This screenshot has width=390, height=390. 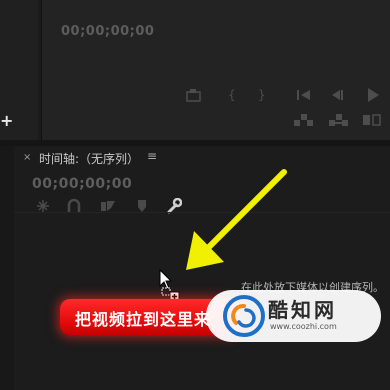 What do you see at coordinates (169, 285) in the screenshot?
I see `drag-cursor-icon` at bounding box center [169, 285].